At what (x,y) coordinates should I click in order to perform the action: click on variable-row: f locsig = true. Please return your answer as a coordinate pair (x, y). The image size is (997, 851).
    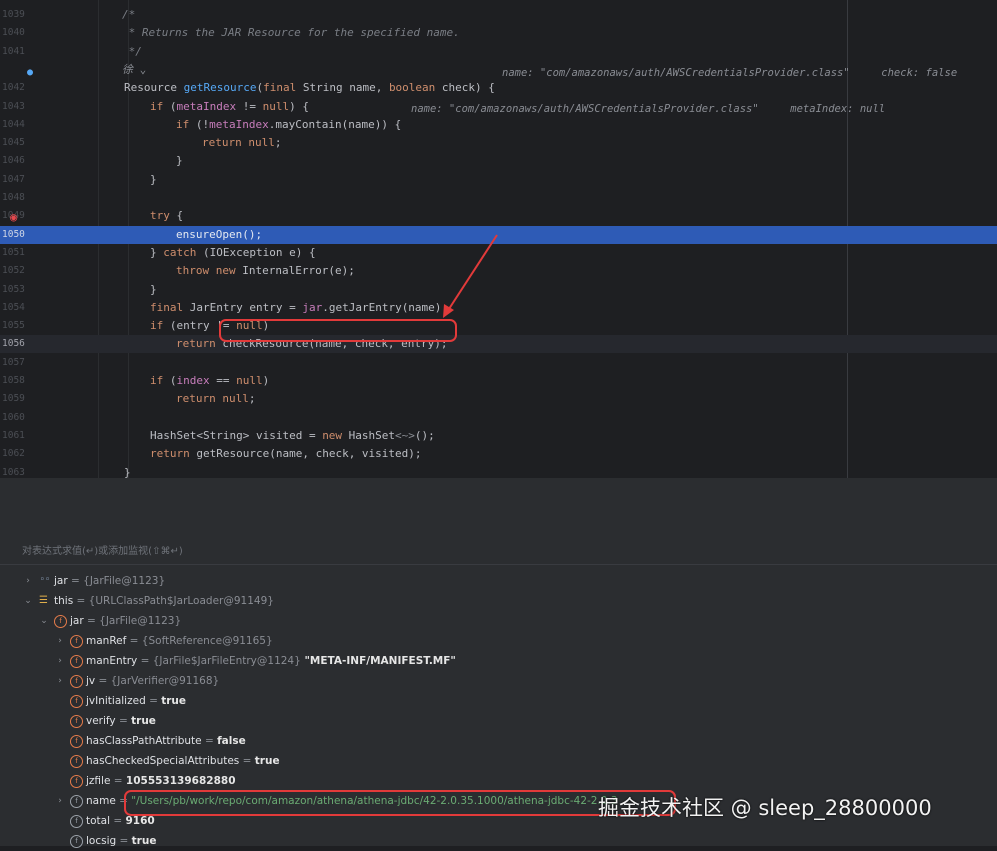
    Looking at the image, I should click on (498, 841).